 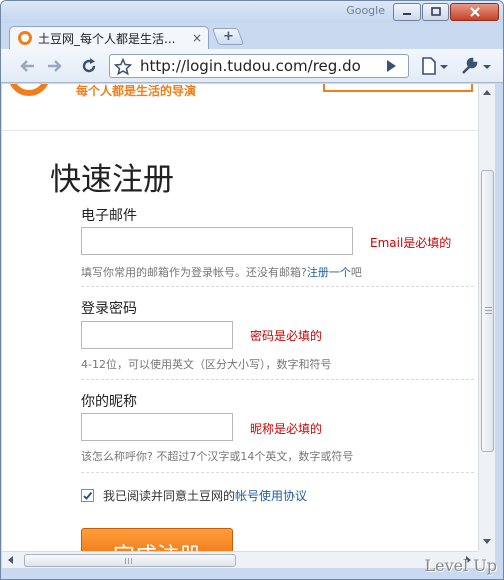 What do you see at coordinates (11, 560) in the screenshot?
I see `scroll-left-arrow-icon` at bounding box center [11, 560].